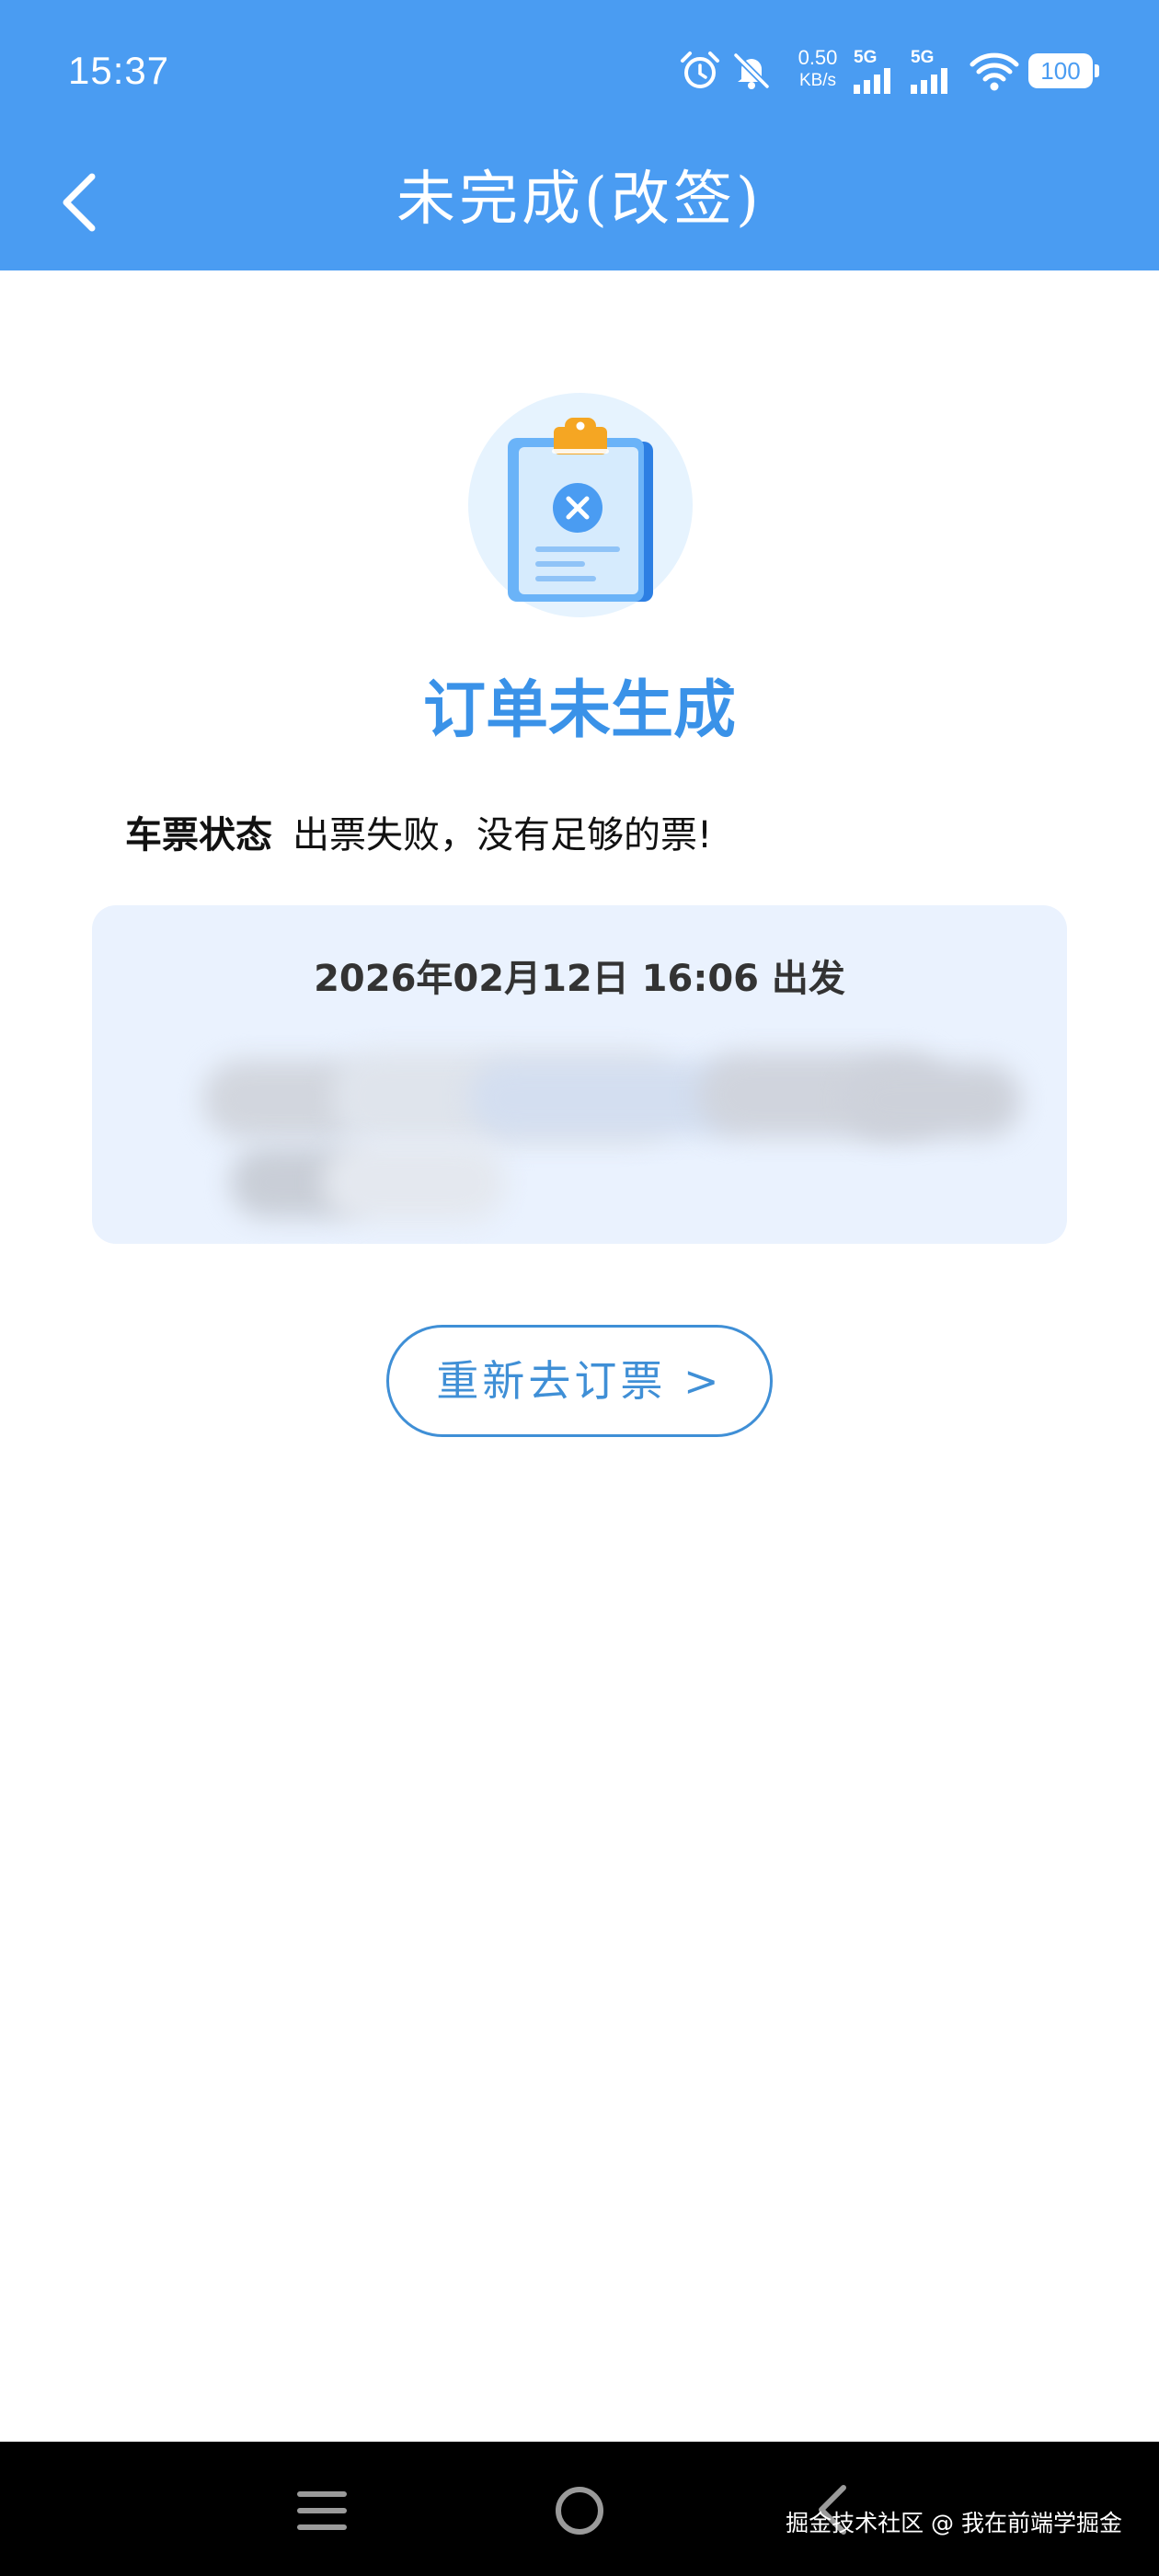  I want to click on status-time: 15:37, so click(119, 70).